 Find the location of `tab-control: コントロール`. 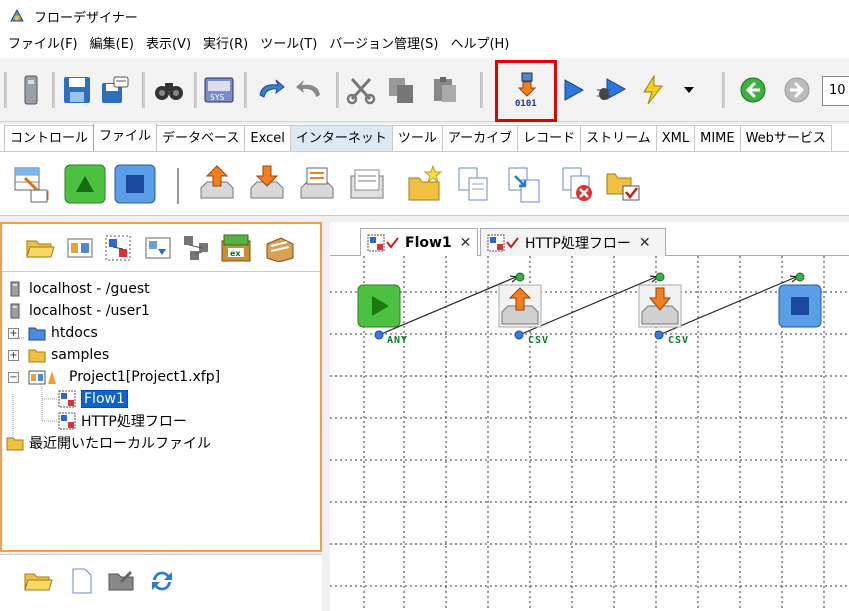

tab-control: コントロール is located at coordinates (49, 138).